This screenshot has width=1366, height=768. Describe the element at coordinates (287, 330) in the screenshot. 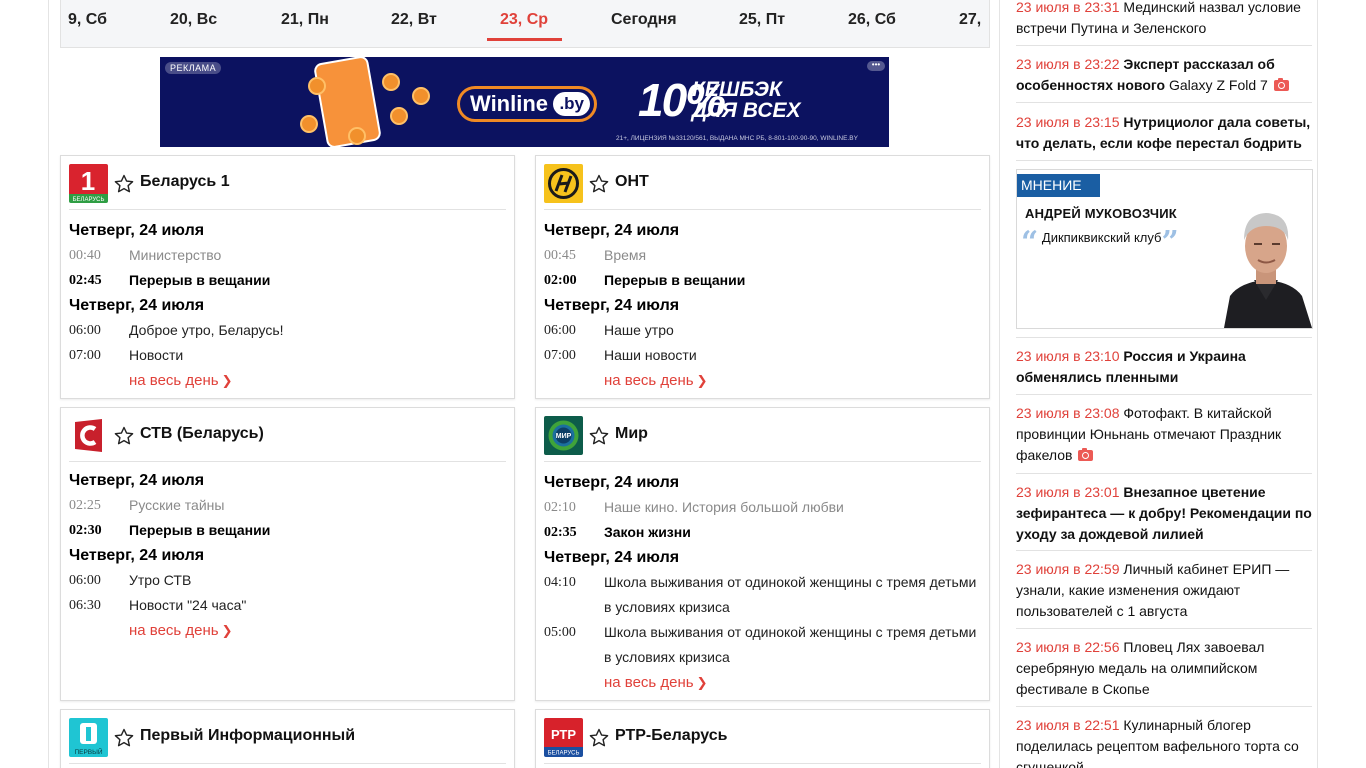

I see `program-row: 06:00 Доброе утро, Беларусь!` at that location.